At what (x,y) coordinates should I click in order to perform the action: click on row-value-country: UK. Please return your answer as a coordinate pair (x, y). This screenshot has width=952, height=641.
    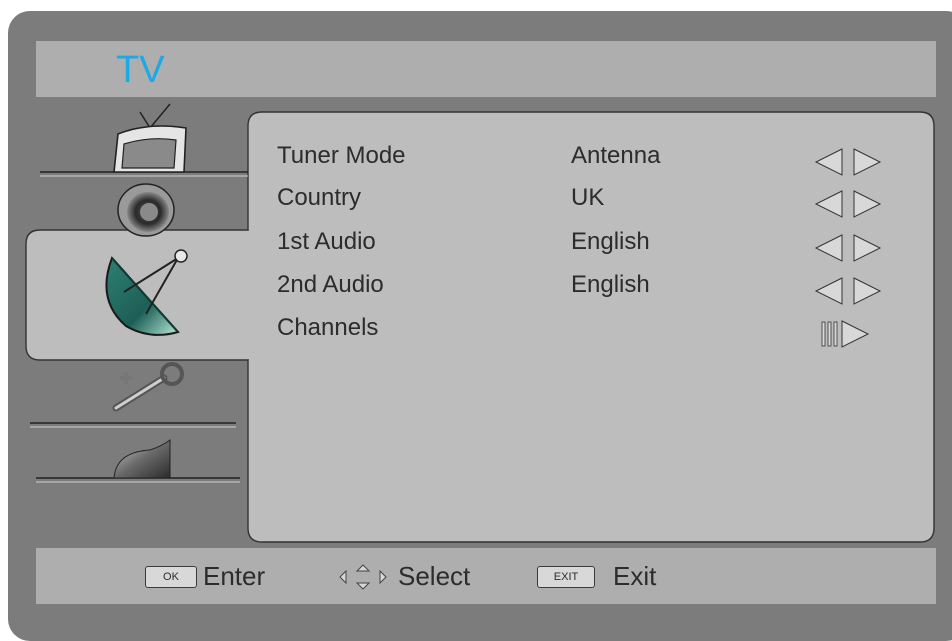
    Looking at the image, I should click on (587, 198).